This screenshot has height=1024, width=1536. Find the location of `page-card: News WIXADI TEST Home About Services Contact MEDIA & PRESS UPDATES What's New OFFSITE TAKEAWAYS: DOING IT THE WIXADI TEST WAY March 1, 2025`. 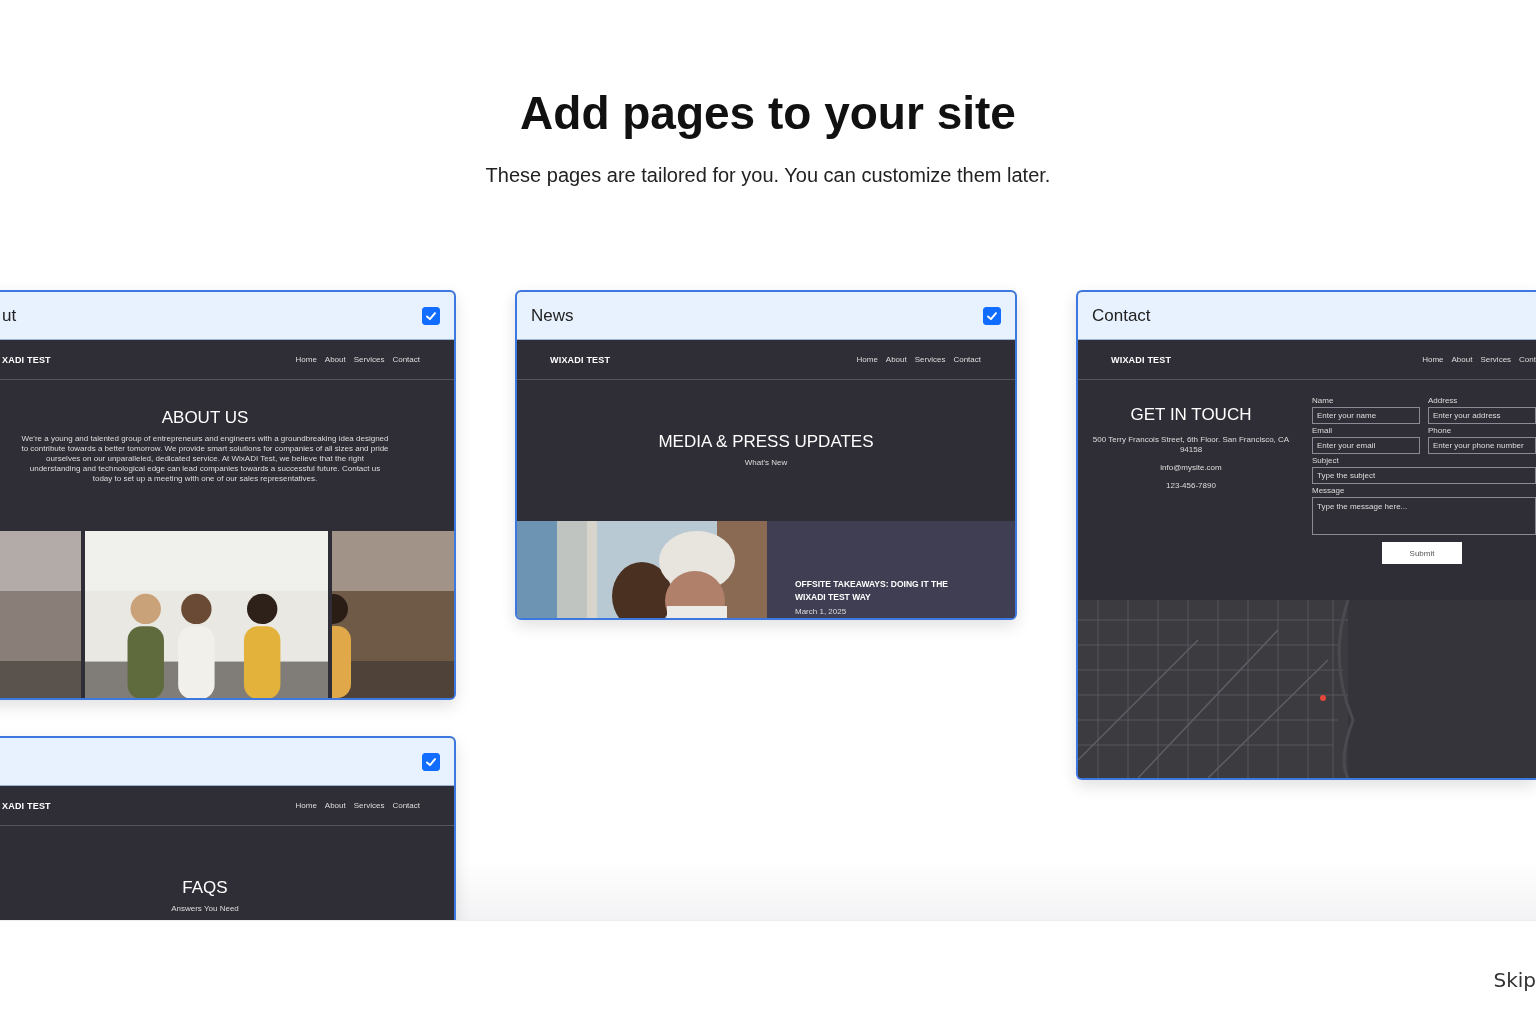

page-card: News WIXADI TEST Home About Services Contact MEDIA & PRESS UPDATES What's New OFFSITE TAKEAWAYS: DOING IT THE WIXADI TEST WAY March 1, 2025 is located at coordinates (766, 455).